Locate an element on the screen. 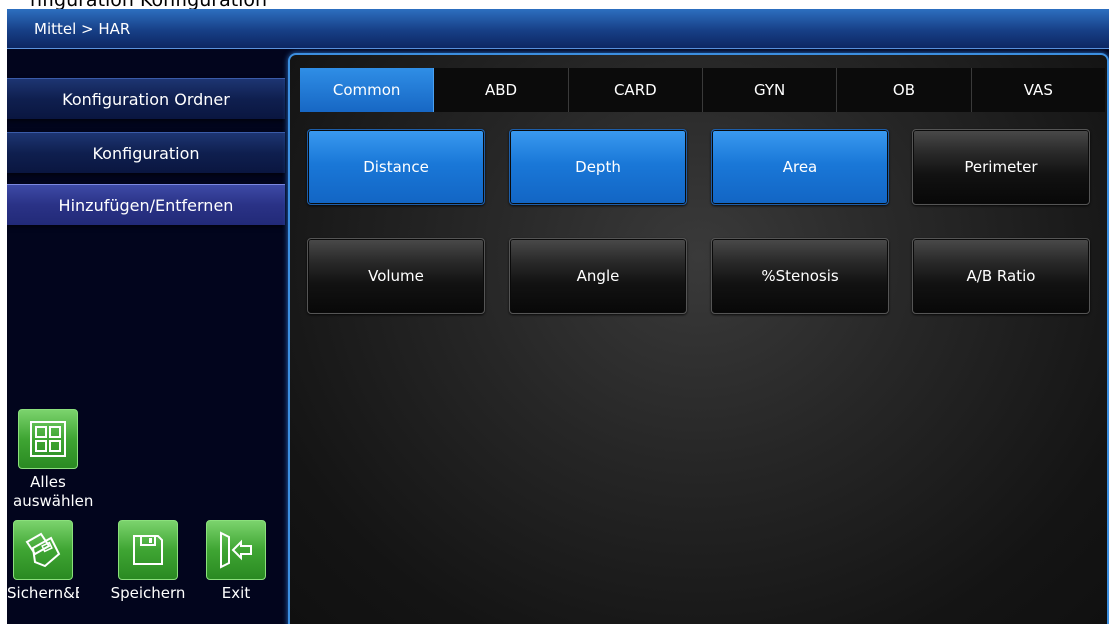  save-button: Speichern is located at coordinates (148, 561).